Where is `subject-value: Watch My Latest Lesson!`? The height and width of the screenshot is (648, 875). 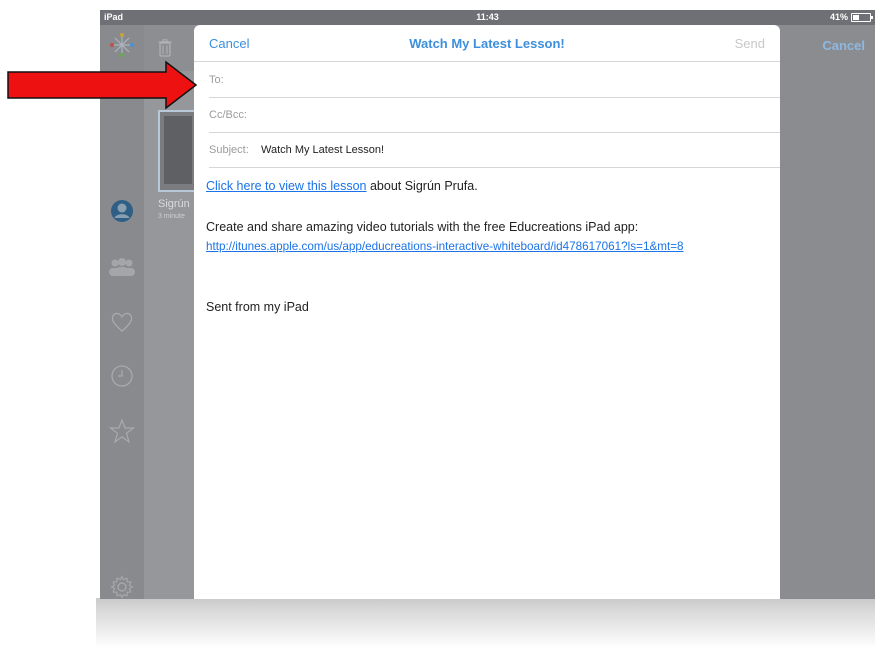
subject-value: Watch My Latest Lesson! is located at coordinates (322, 150).